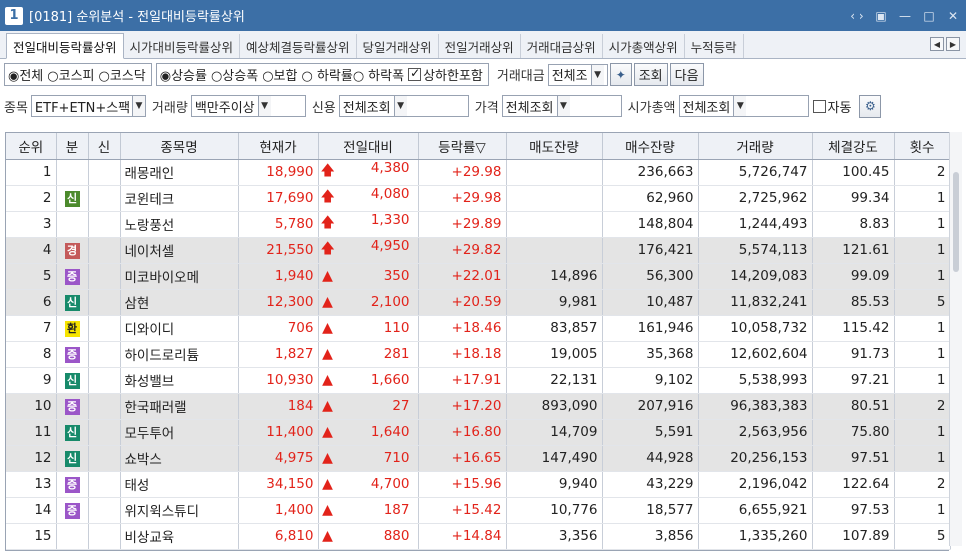 The width and height of the screenshot is (966, 556). Describe the element at coordinates (554, 328) in the screenshot. I see `ask-cell: 83,857` at that location.